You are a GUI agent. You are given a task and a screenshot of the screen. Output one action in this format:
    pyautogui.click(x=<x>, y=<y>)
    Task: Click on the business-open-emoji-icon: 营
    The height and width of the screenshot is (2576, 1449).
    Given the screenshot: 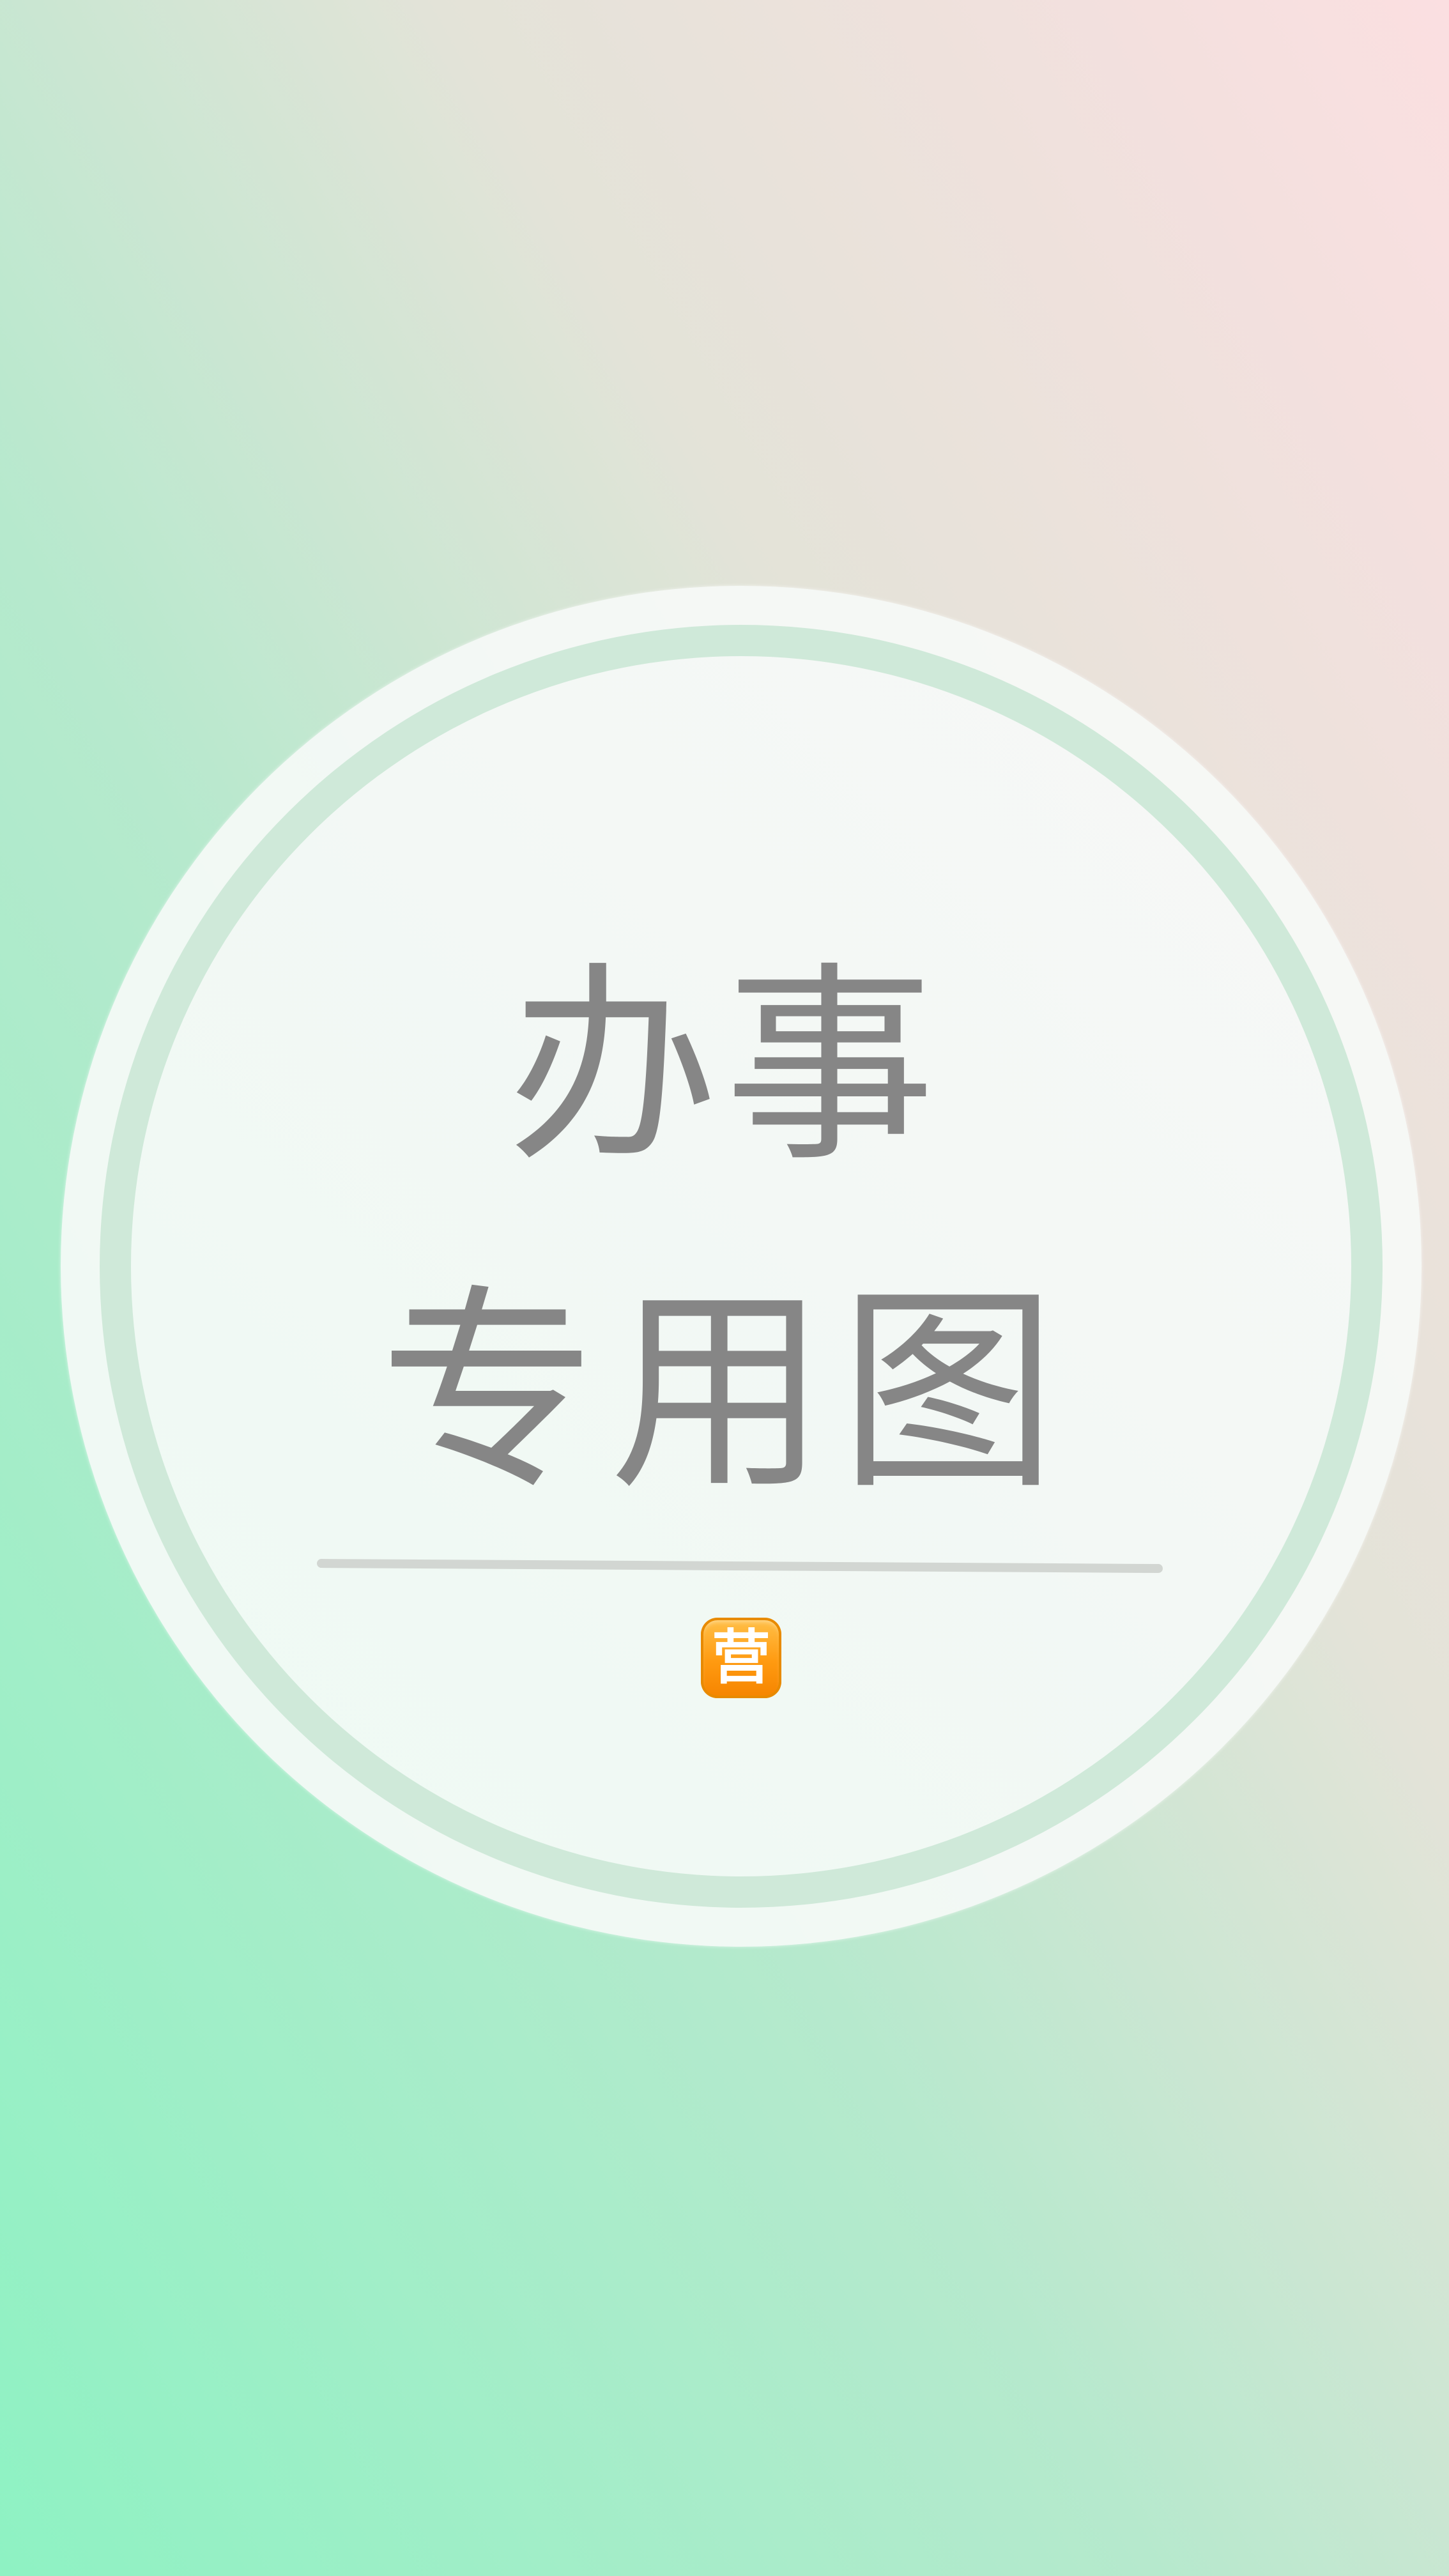 What is the action you would take?
    pyautogui.click(x=741, y=1658)
    